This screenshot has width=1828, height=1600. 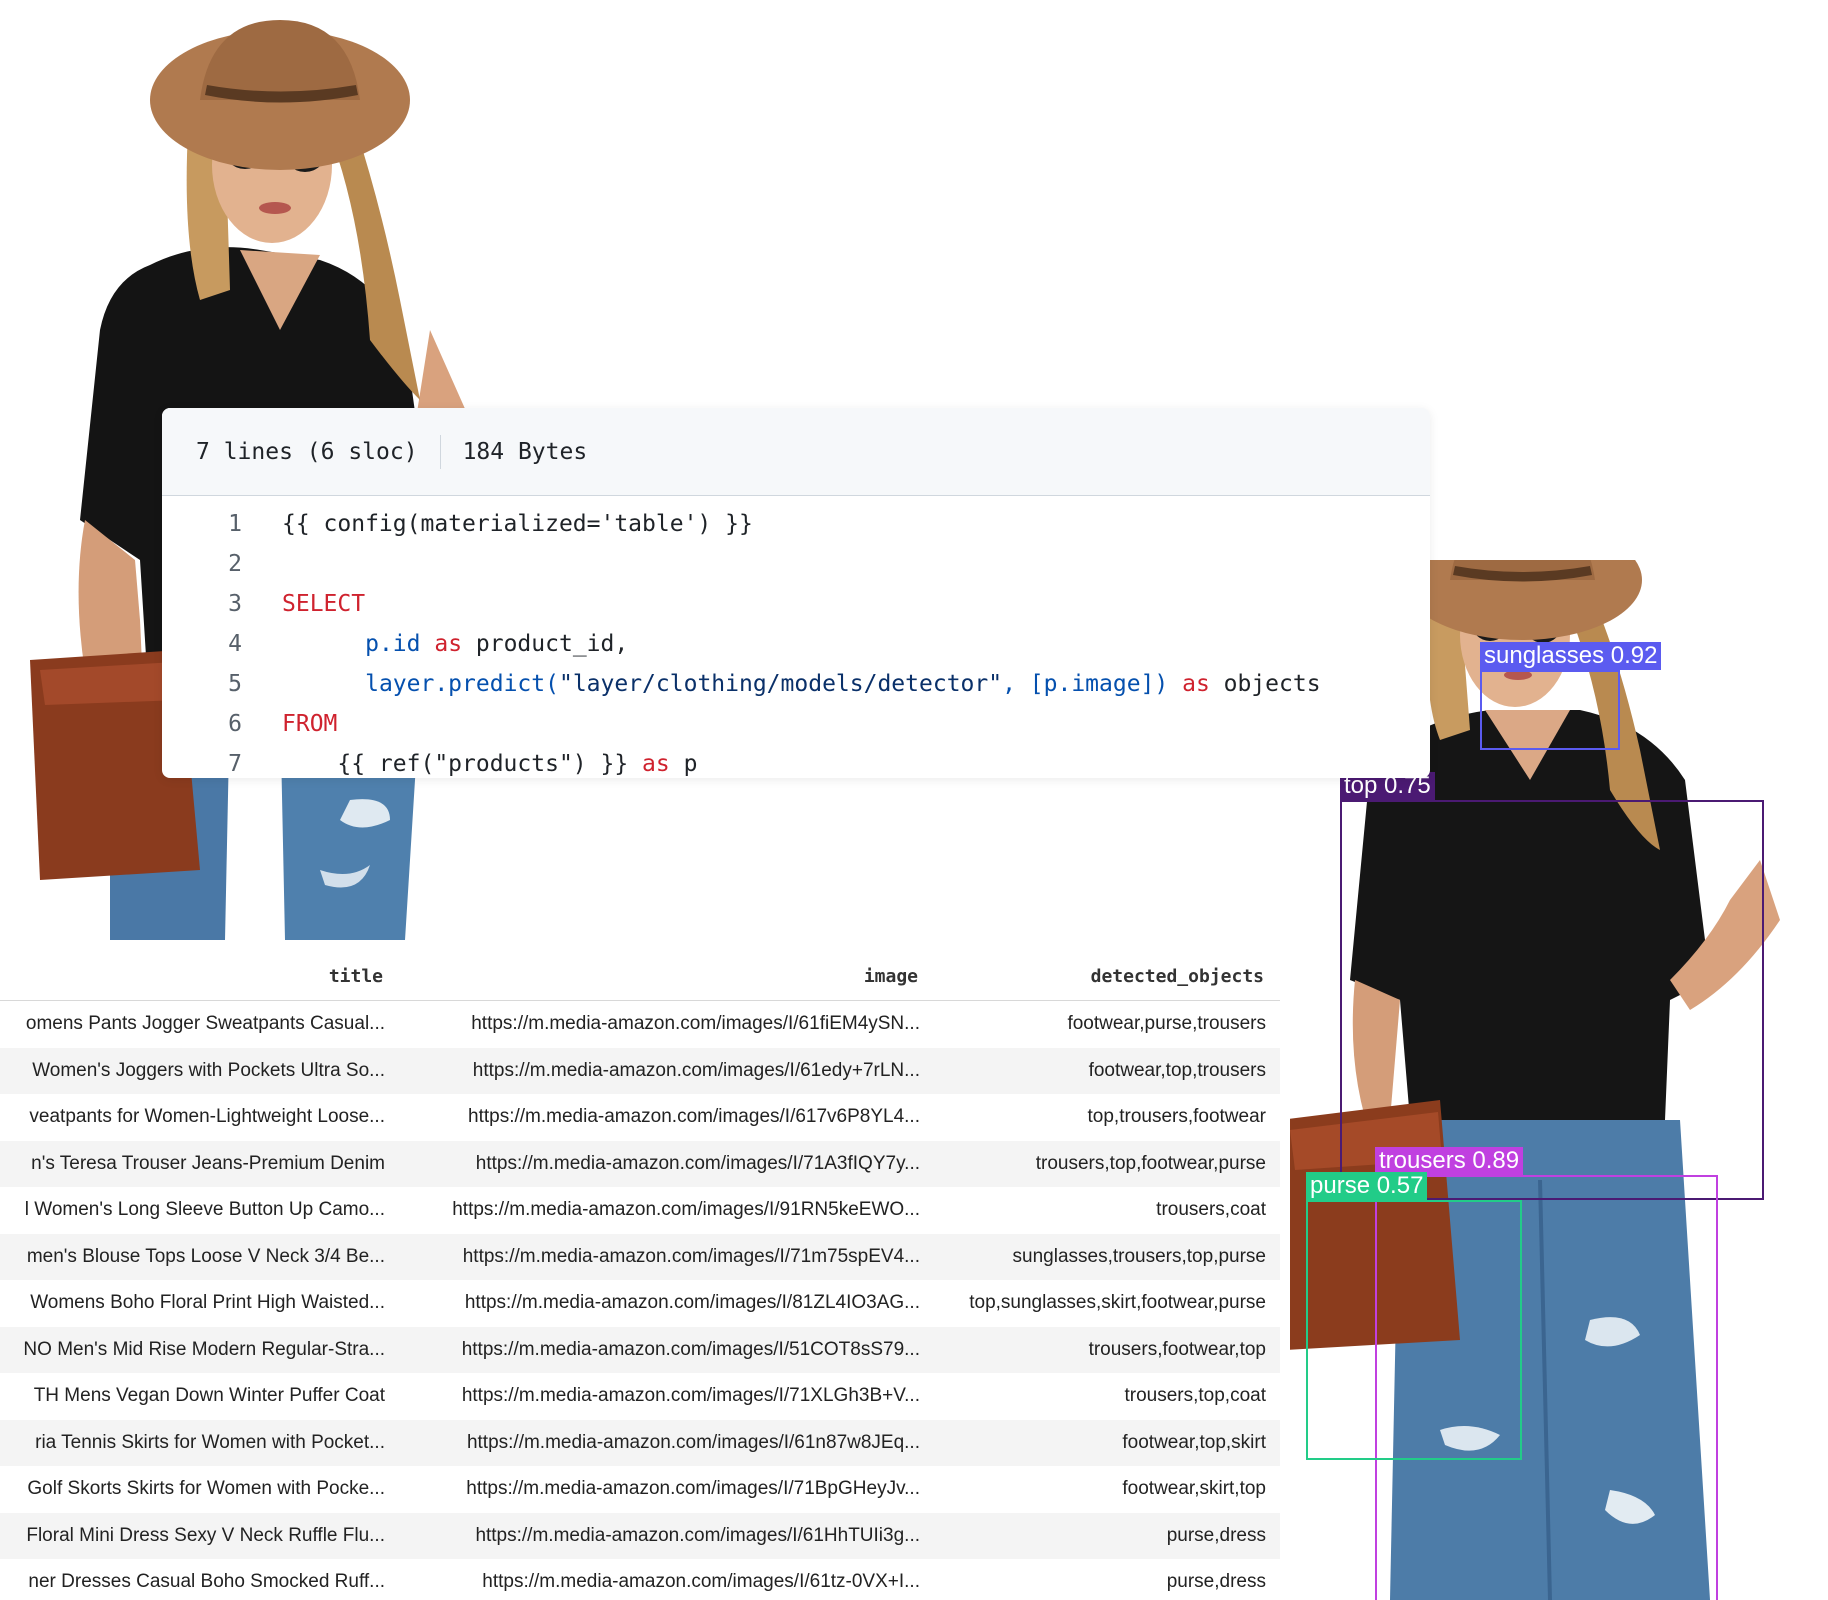 I want to click on code-token: "layer/clothing/models/detector", so click(x=780, y=684).